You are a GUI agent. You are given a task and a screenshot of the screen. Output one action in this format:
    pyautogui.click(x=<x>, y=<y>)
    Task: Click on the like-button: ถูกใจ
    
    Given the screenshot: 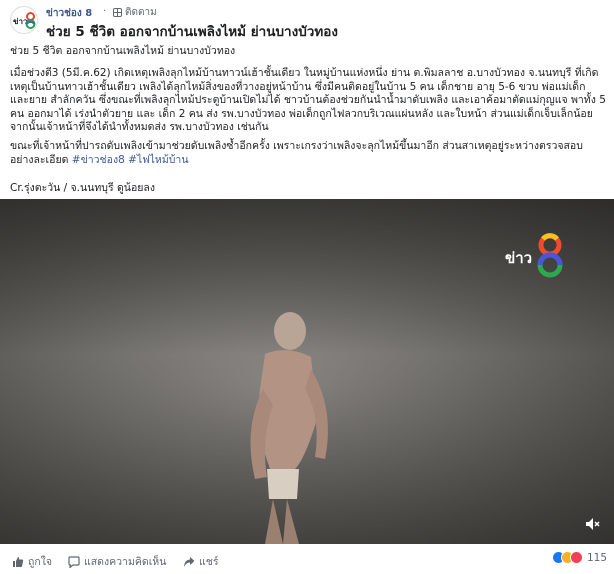 What is the action you would take?
    pyautogui.click(x=32, y=561)
    